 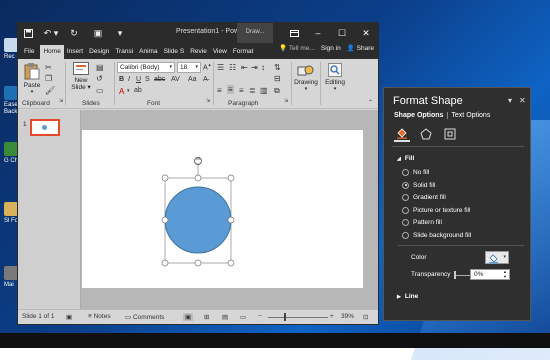 What do you see at coordinates (147, 79) in the screenshot?
I see `shadow-icon: S` at bounding box center [147, 79].